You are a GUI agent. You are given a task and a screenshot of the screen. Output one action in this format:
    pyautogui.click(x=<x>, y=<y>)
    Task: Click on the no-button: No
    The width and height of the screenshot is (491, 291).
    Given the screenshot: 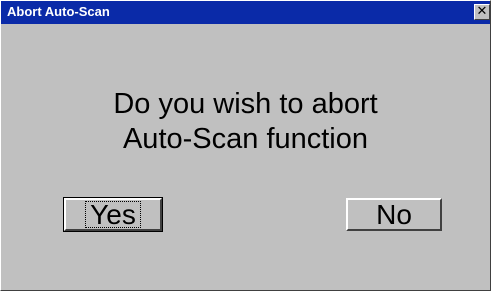 What is the action you would take?
    pyautogui.click(x=394, y=214)
    